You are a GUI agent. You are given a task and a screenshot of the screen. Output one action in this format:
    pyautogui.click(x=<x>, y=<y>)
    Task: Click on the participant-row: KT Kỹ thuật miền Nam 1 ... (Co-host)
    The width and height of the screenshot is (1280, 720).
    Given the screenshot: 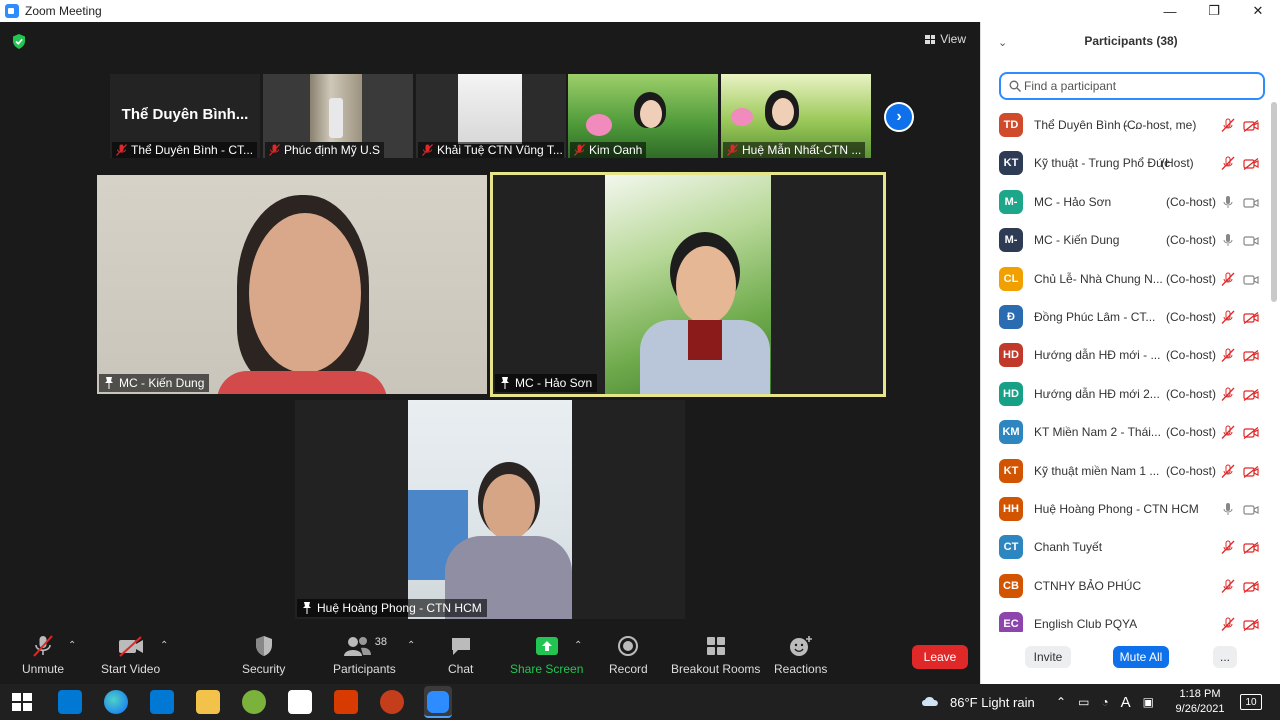 What is the action you would take?
    pyautogui.click(x=1126, y=471)
    